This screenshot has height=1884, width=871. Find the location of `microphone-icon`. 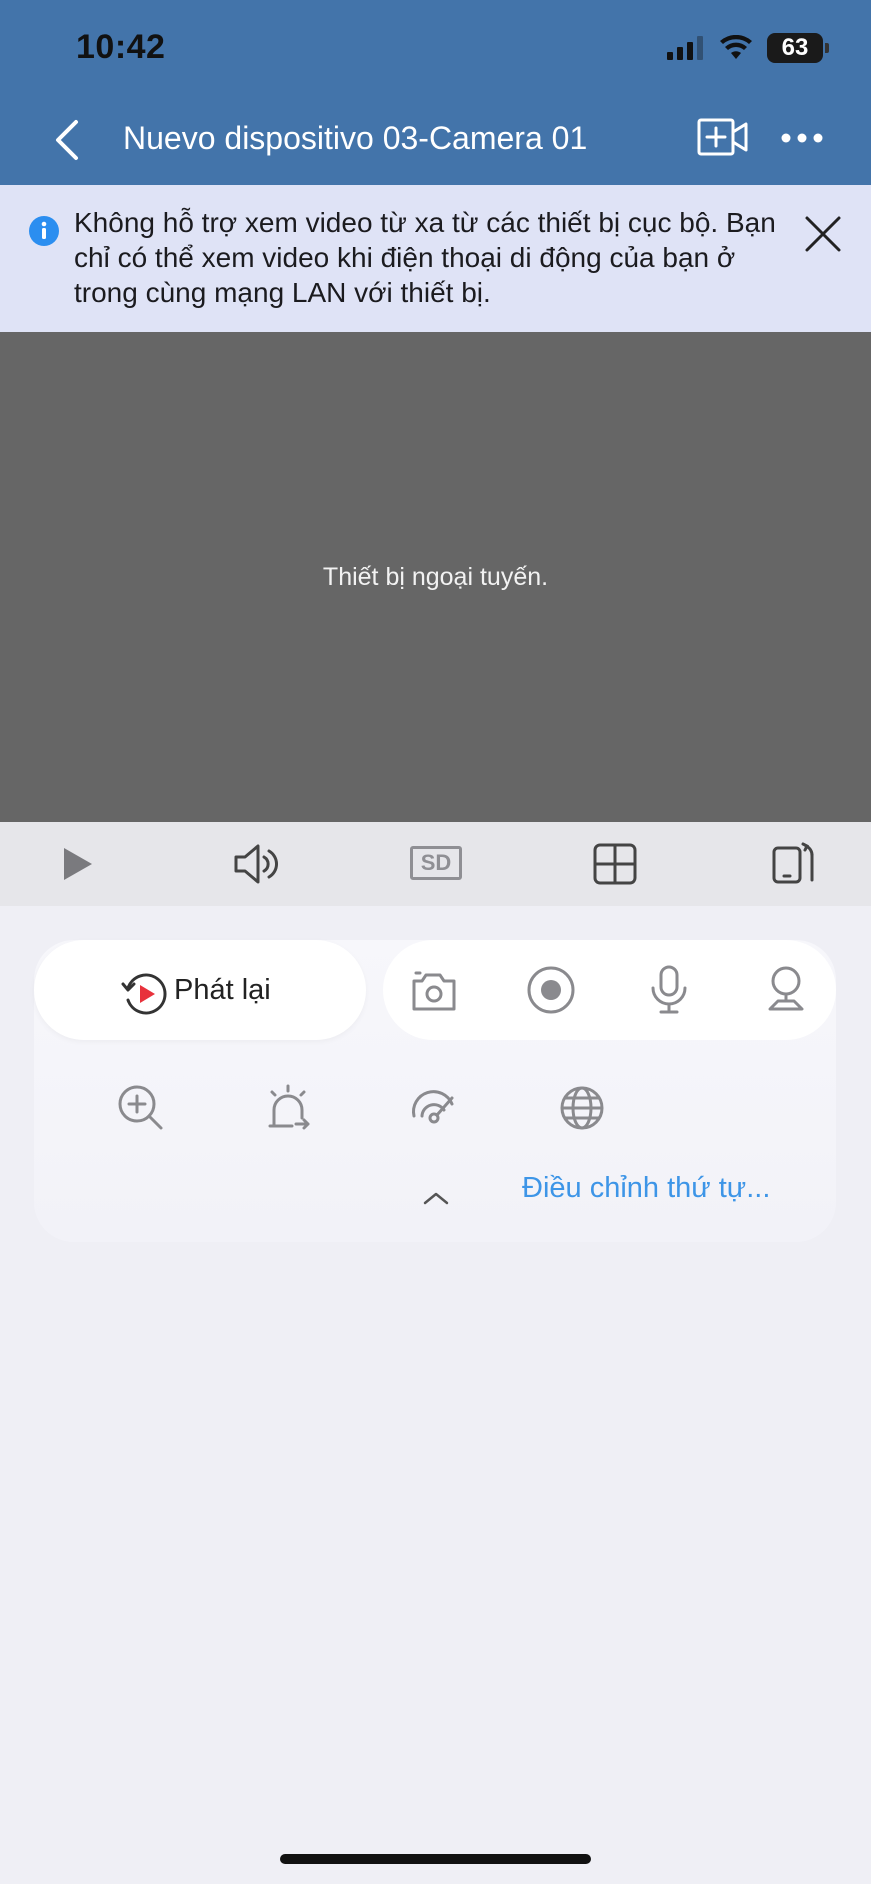

microphone-icon is located at coordinates (669, 990).